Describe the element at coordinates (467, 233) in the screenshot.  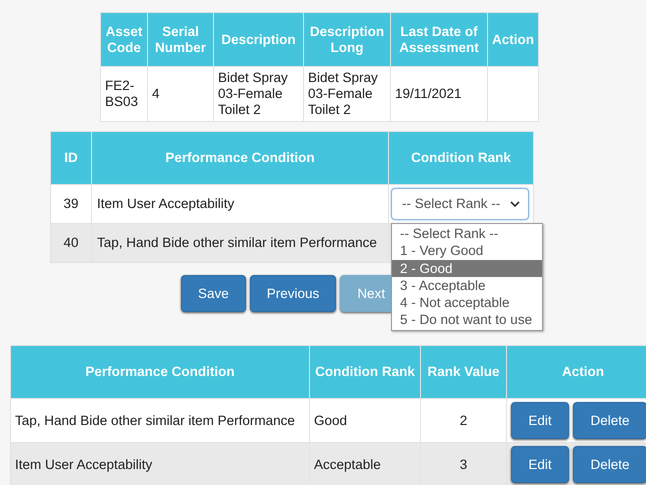
I see `dropdown-option: -- Select Rank --` at that location.